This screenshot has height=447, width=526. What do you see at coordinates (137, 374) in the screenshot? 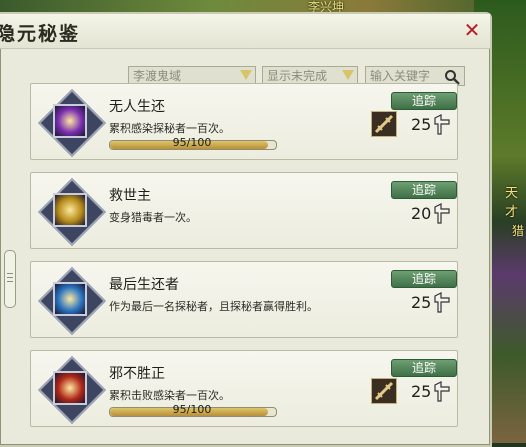
I see `achievement-name: 邪不胜正` at bounding box center [137, 374].